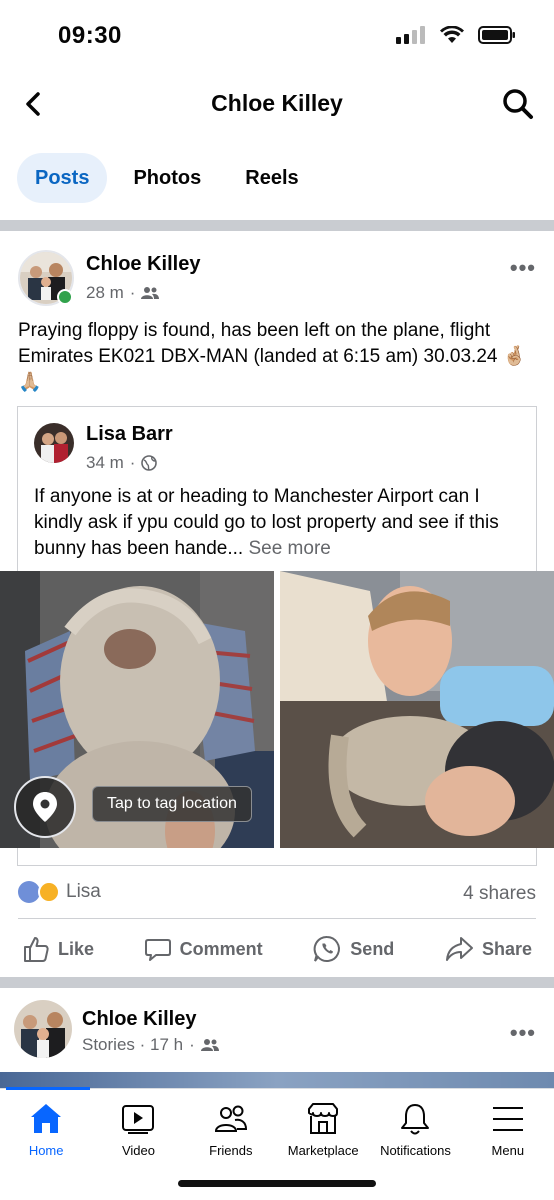  Describe the element at coordinates (49, 892) in the screenshot. I see `care-reaction-icon` at that location.